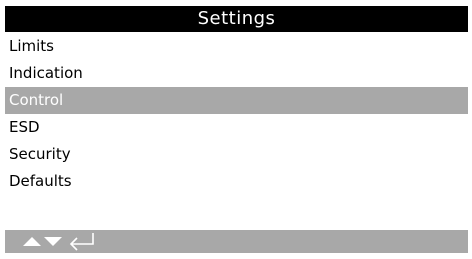 The width and height of the screenshot is (472, 259). I want to click on menu-item-security: Security, so click(236, 154).